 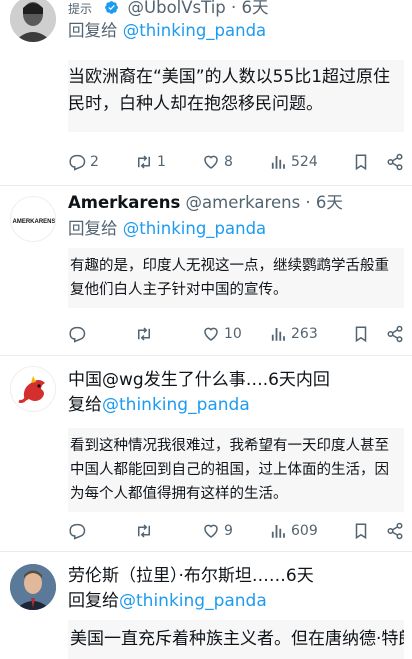 I want to click on tweet-header: 提示 @UbolVsTip · 6天, so click(x=236, y=10).